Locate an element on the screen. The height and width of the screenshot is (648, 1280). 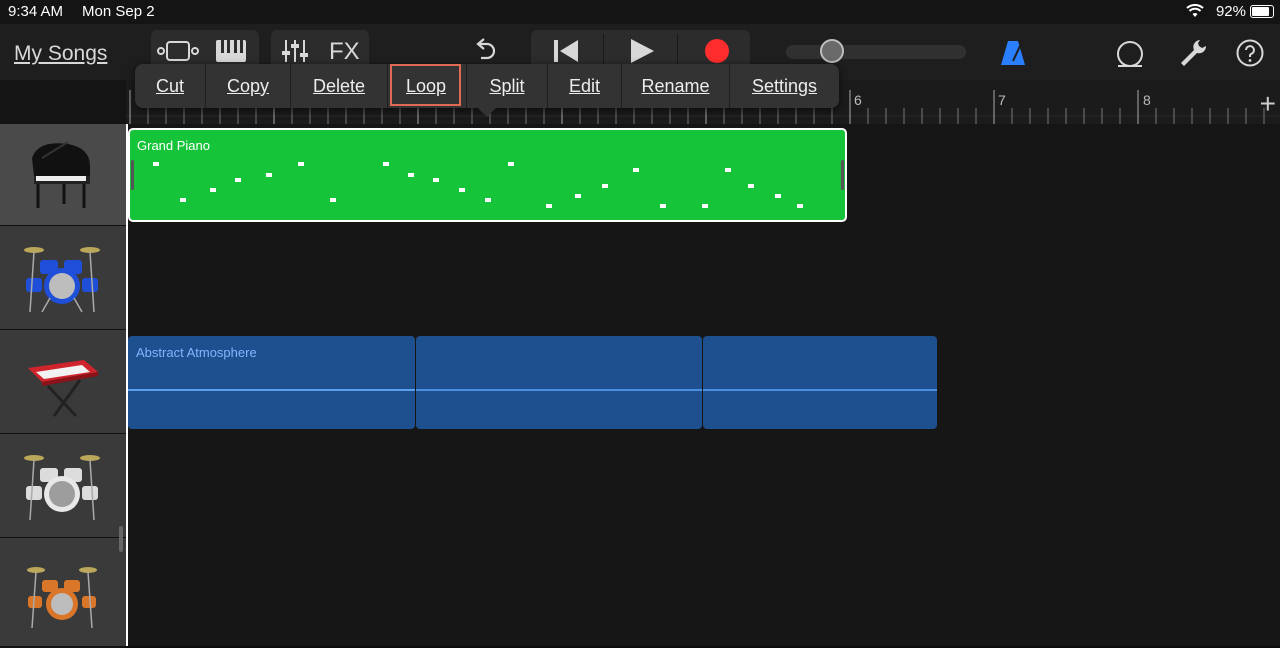
track-header-silver-drums is located at coordinates (63, 486).